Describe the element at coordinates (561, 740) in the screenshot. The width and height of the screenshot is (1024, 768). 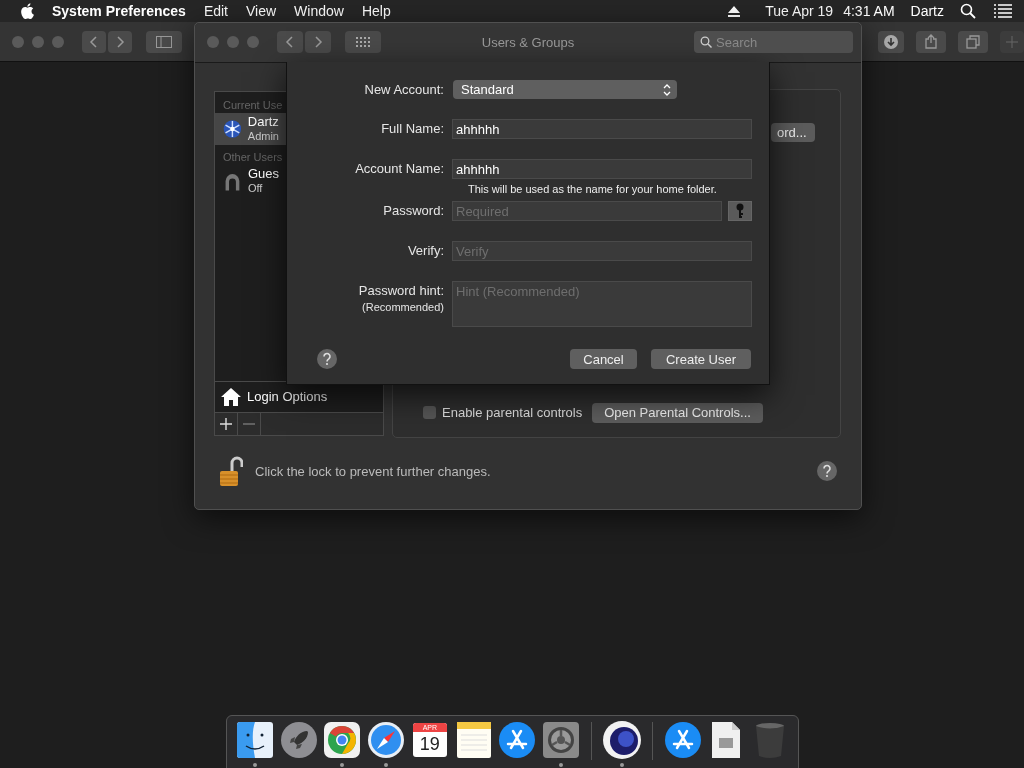
I see `gear-icon` at that location.